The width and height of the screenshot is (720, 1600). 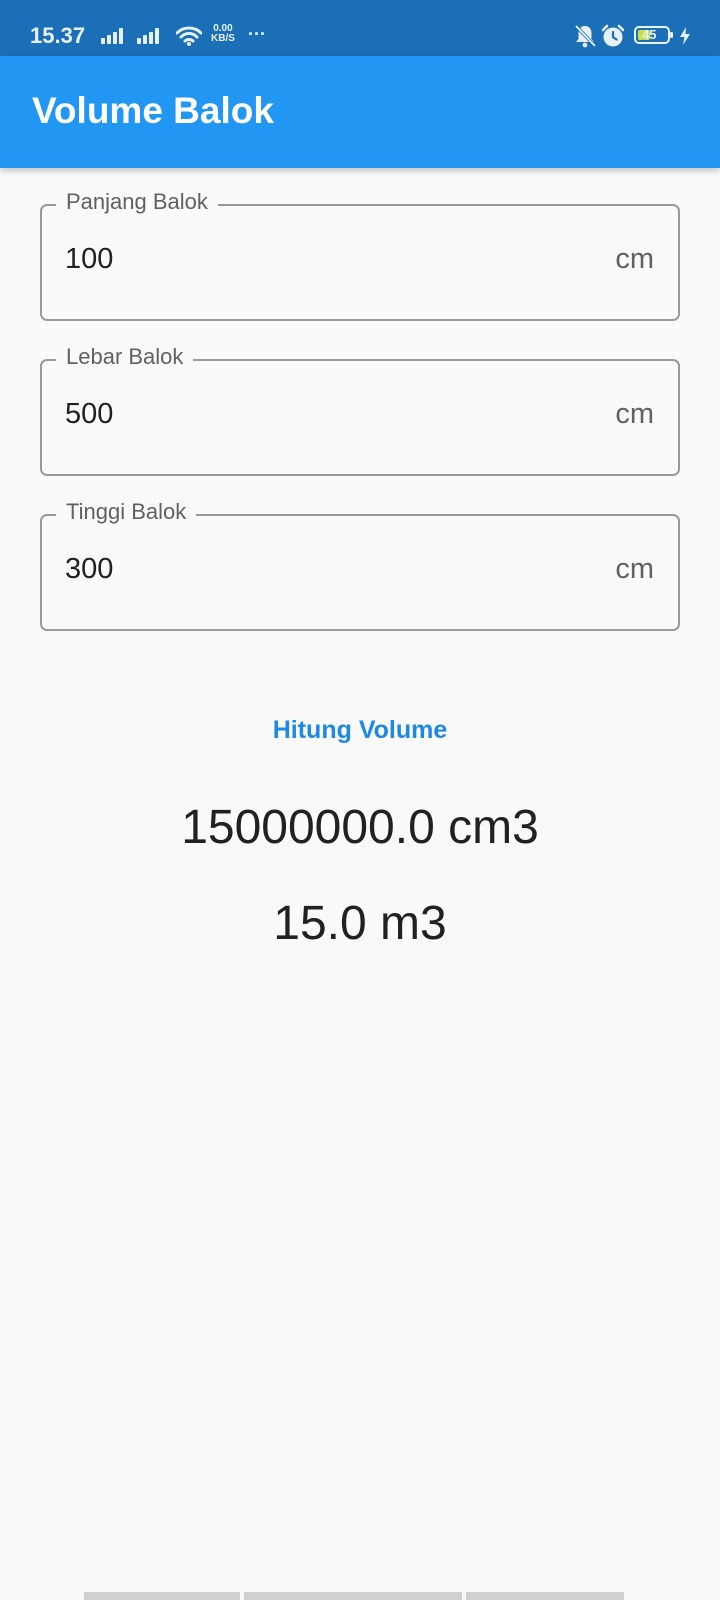 I want to click on more-notifications-icon: ···, so click(x=257, y=34).